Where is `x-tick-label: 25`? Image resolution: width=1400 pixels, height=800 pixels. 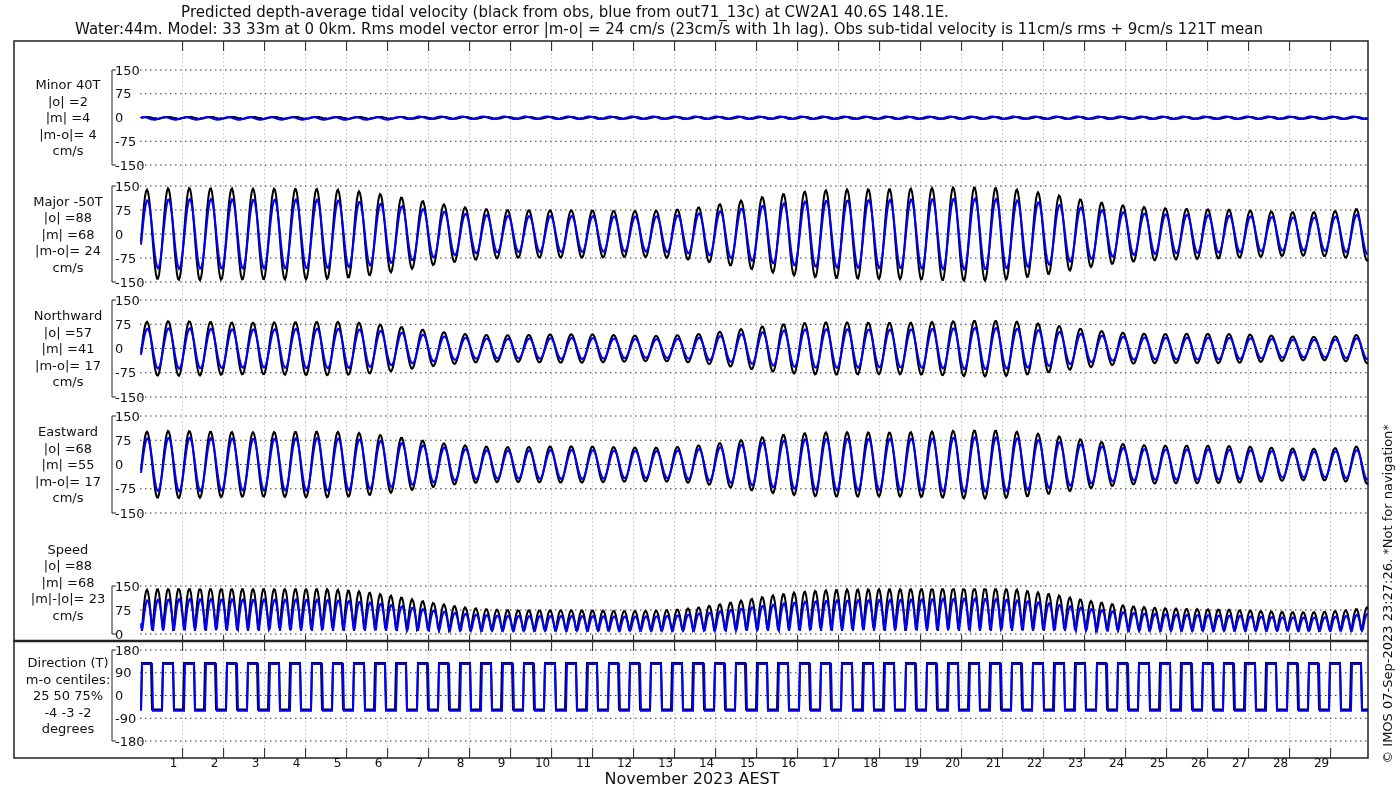
x-tick-label: 25 is located at coordinates (1157, 763).